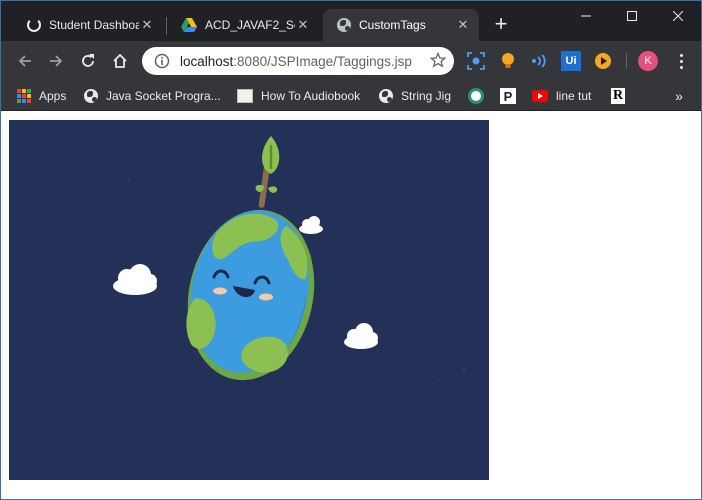 This screenshot has width=702, height=500. Describe the element at coordinates (322, 61) in the screenshot. I see `url-path: :8080/JSPImage/Taggings.jsp` at that location.